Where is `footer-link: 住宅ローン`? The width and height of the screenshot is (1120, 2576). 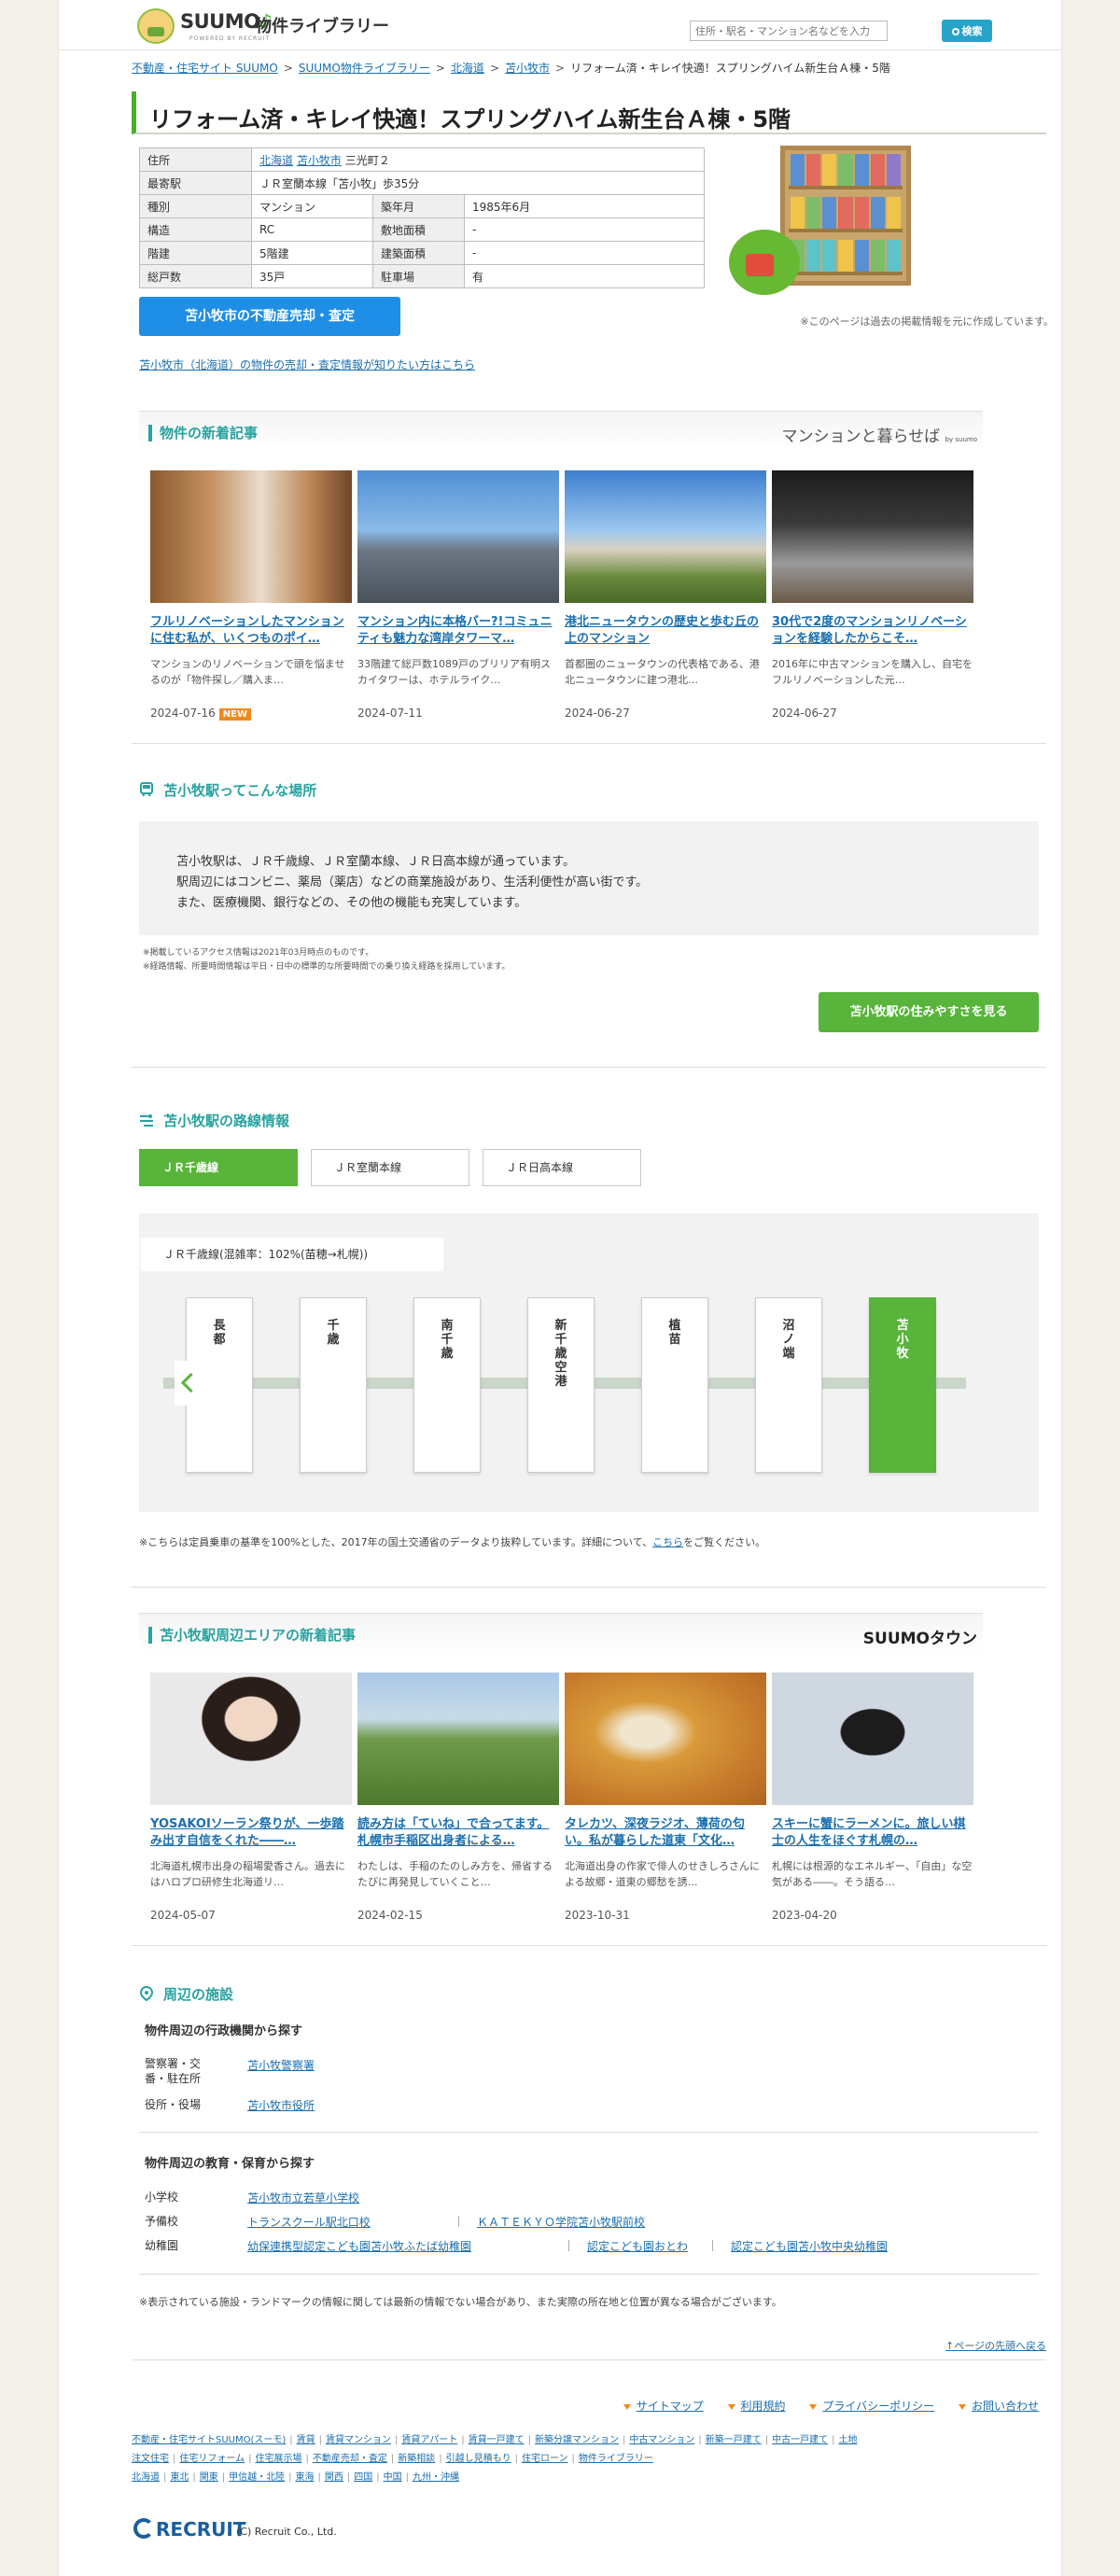 footer-link: 住宅ローン is located at coordinates (545, 2459).